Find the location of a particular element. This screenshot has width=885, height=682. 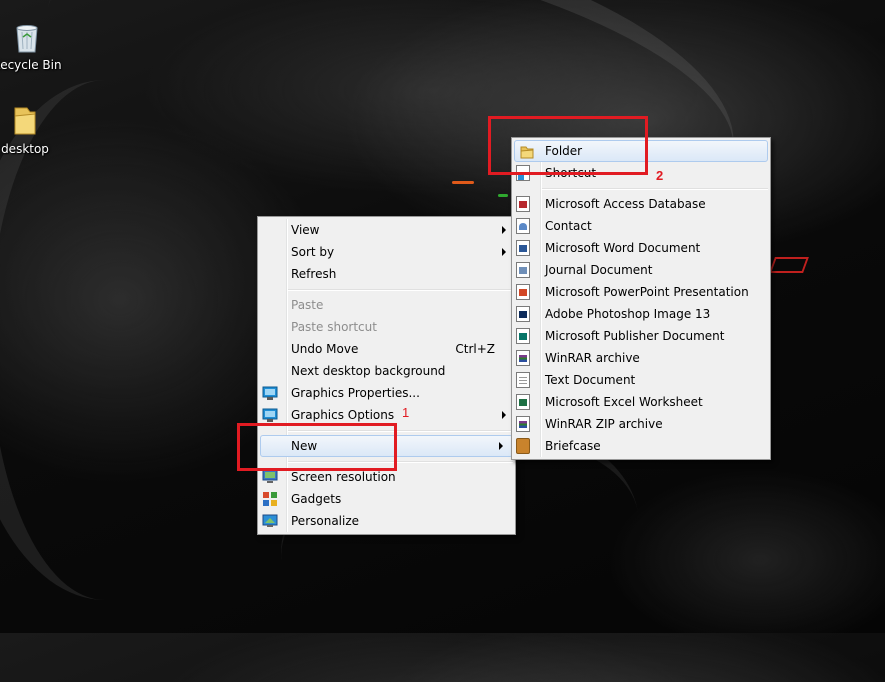

menu-item-label: Text Document is located at coordinates (590, 380).